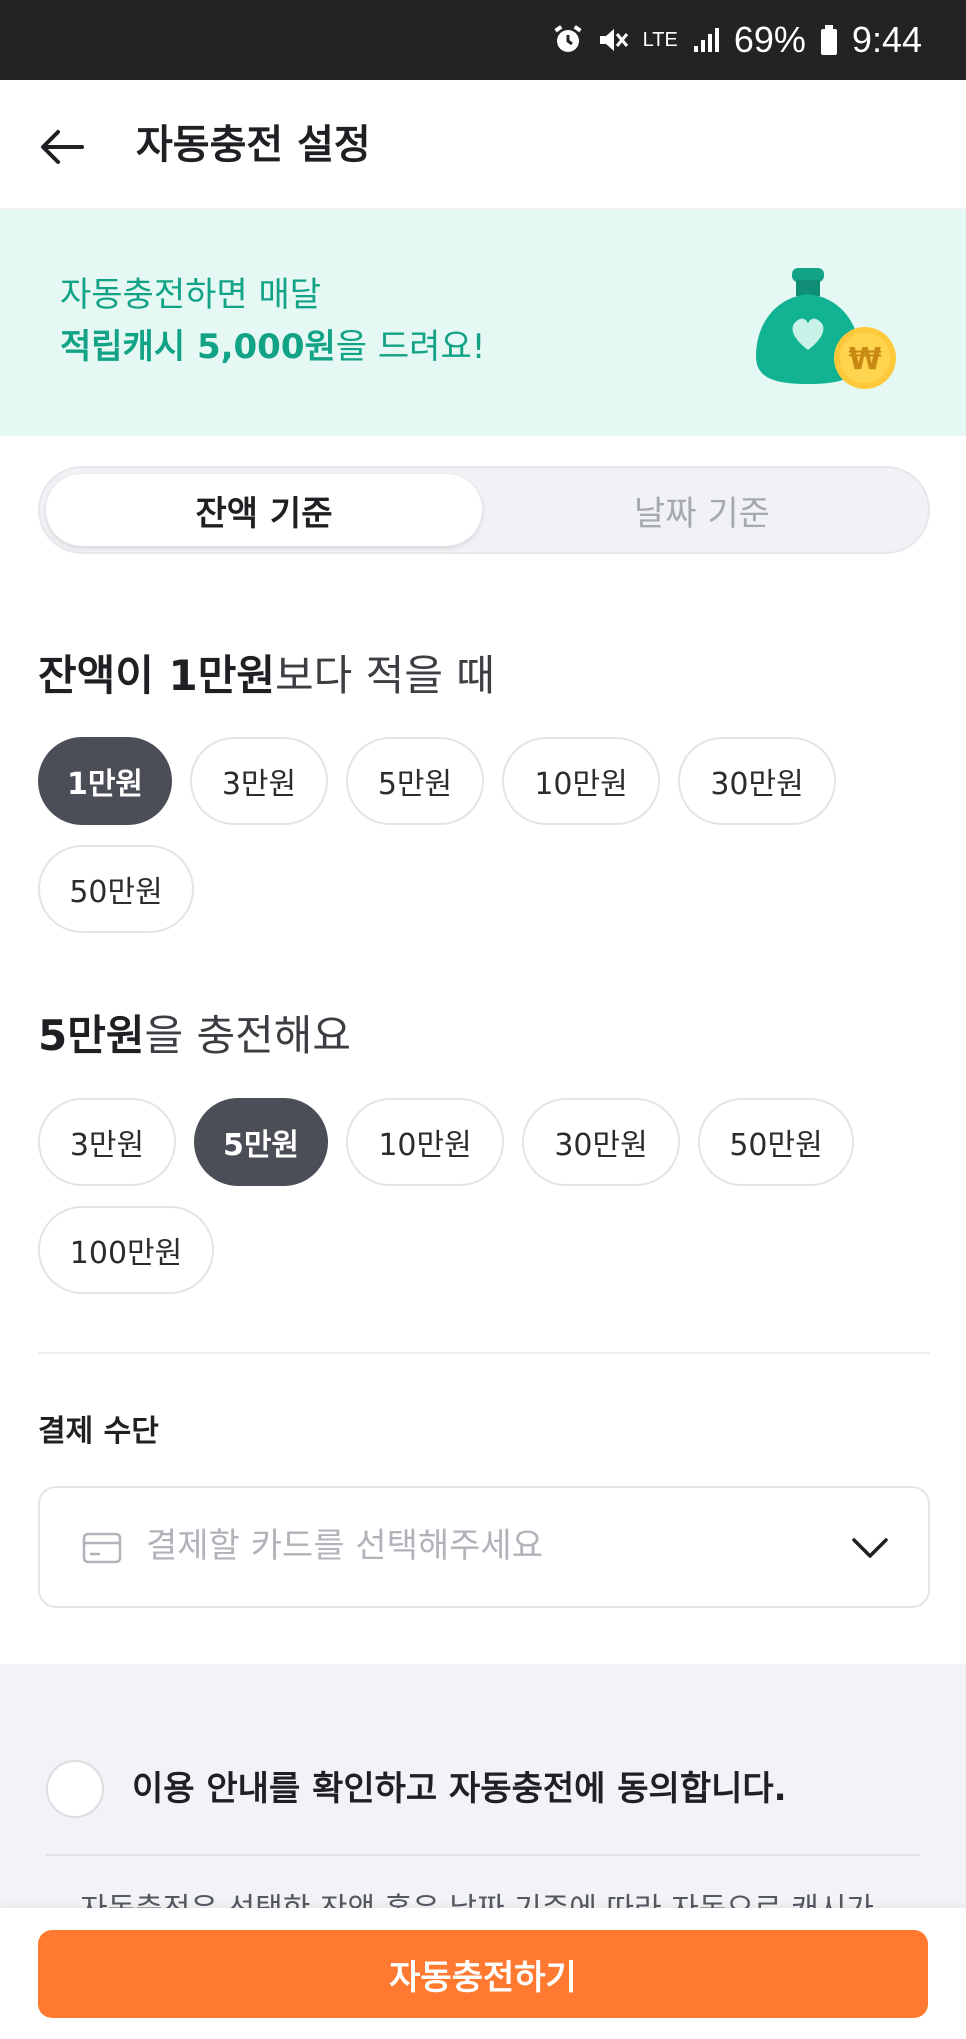  What do you see at coordinates (769, 39) in the screenshot?
I see `battery-percent: 69%` at bounding box center [769, 39].